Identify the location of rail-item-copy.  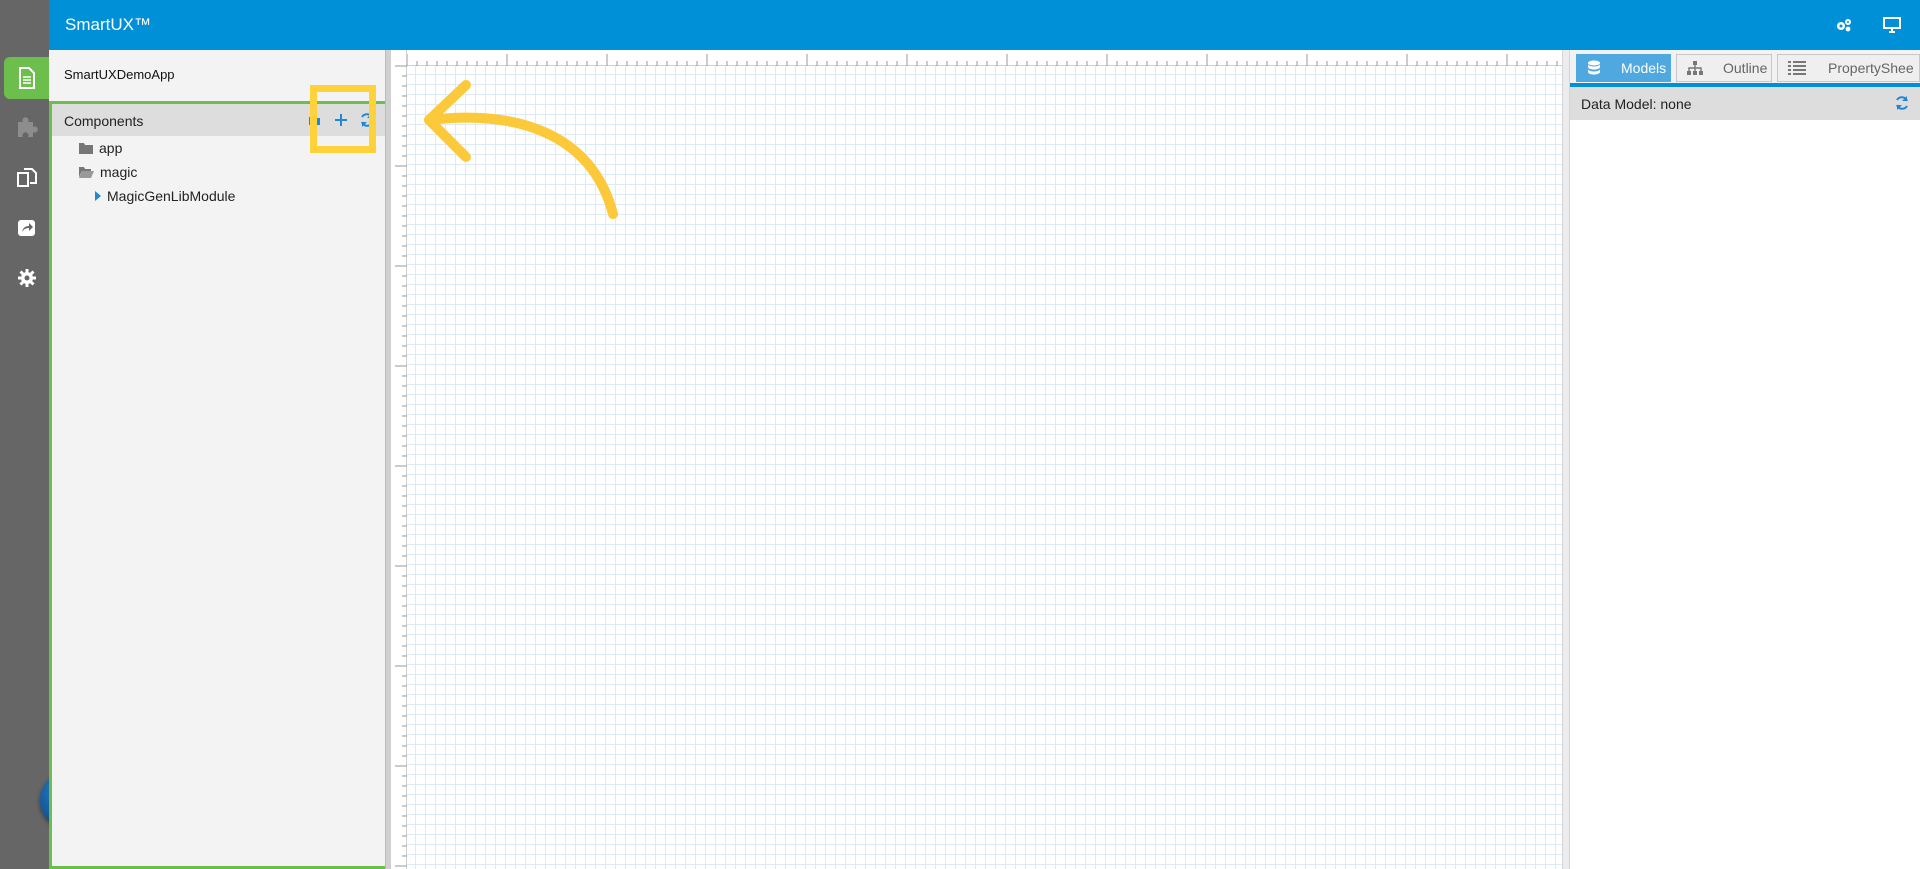
(26, 177).